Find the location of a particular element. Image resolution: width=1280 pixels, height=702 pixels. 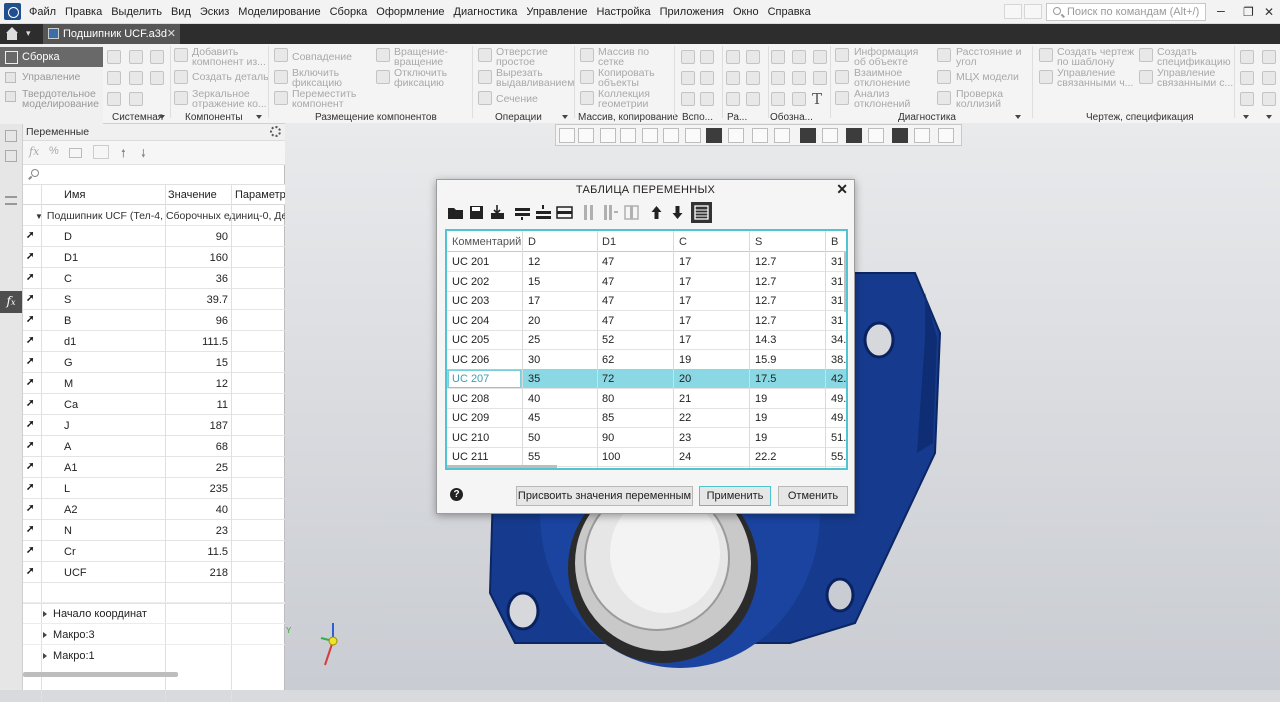

linear-dimension-icon is located at coordinates (733, 99).